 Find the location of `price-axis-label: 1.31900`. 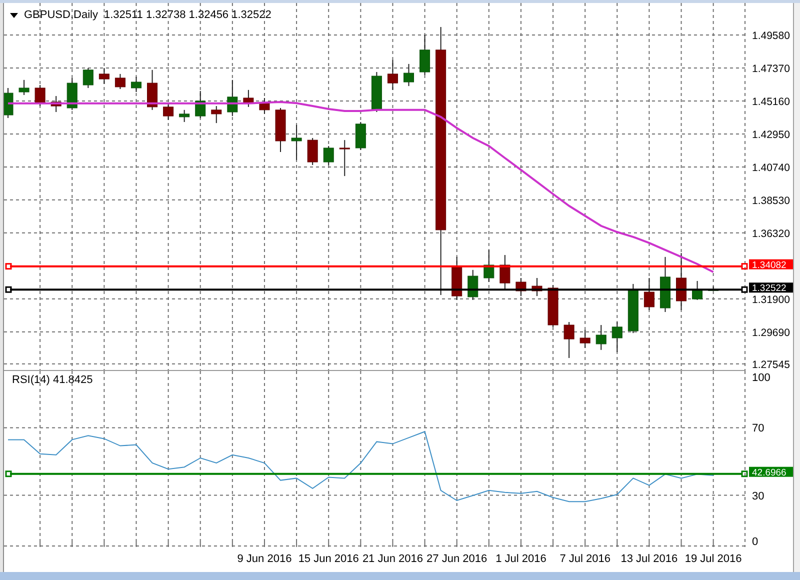

price-axis-label: 1.31900 is located at coordinates (771, 300).